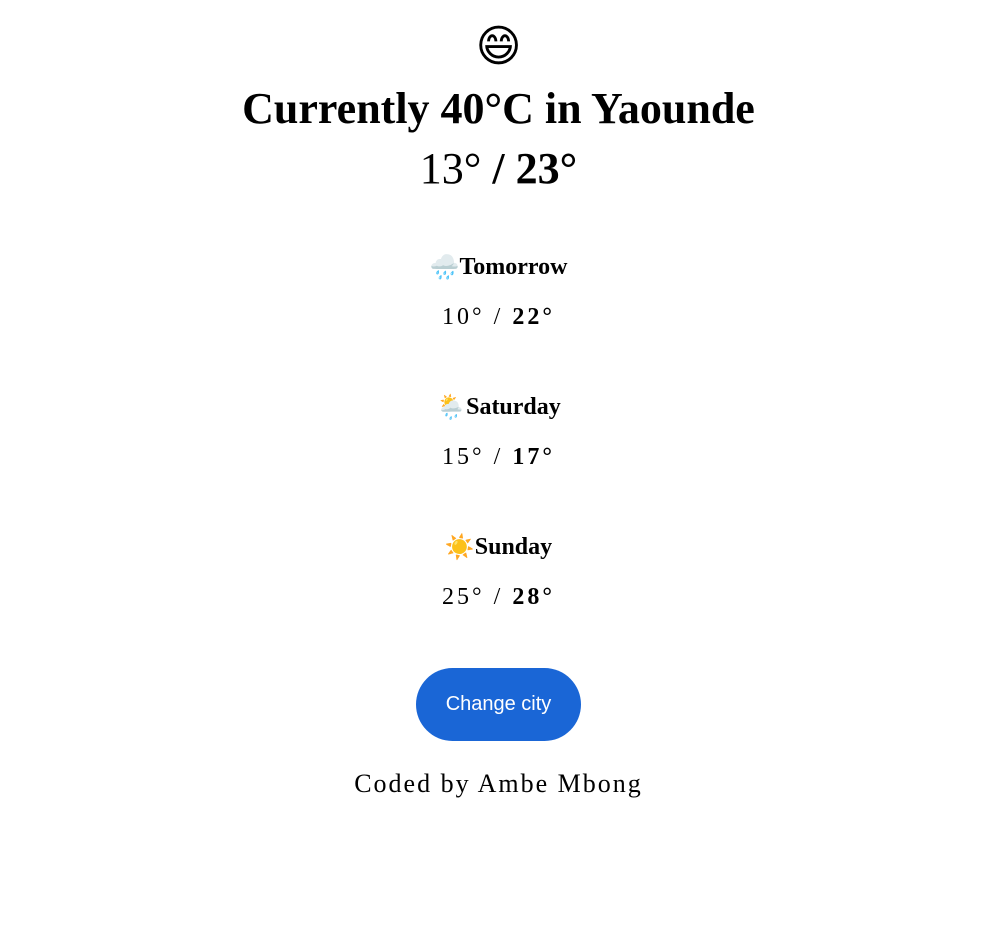 This screenshot has width=997, height=929. I want to click on forecast-day-saturday: 🌦️ Saturday 15° / 17°, so click(498, 432).